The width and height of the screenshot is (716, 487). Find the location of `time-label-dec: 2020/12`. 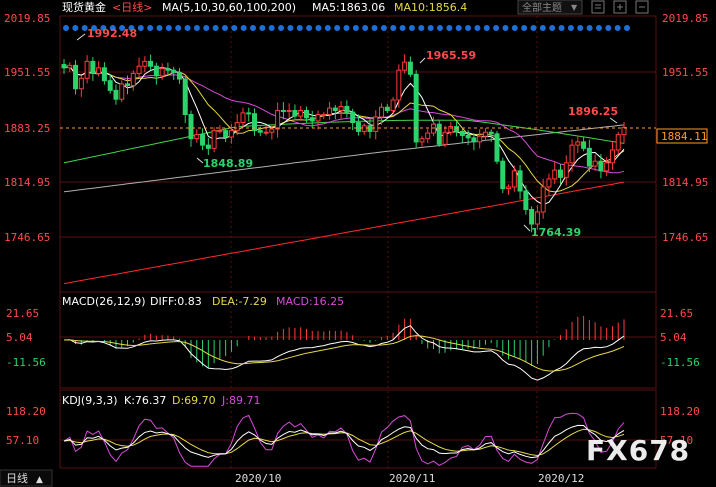

time-label-dec: 2020/12 is located at coordinates (561, 478).